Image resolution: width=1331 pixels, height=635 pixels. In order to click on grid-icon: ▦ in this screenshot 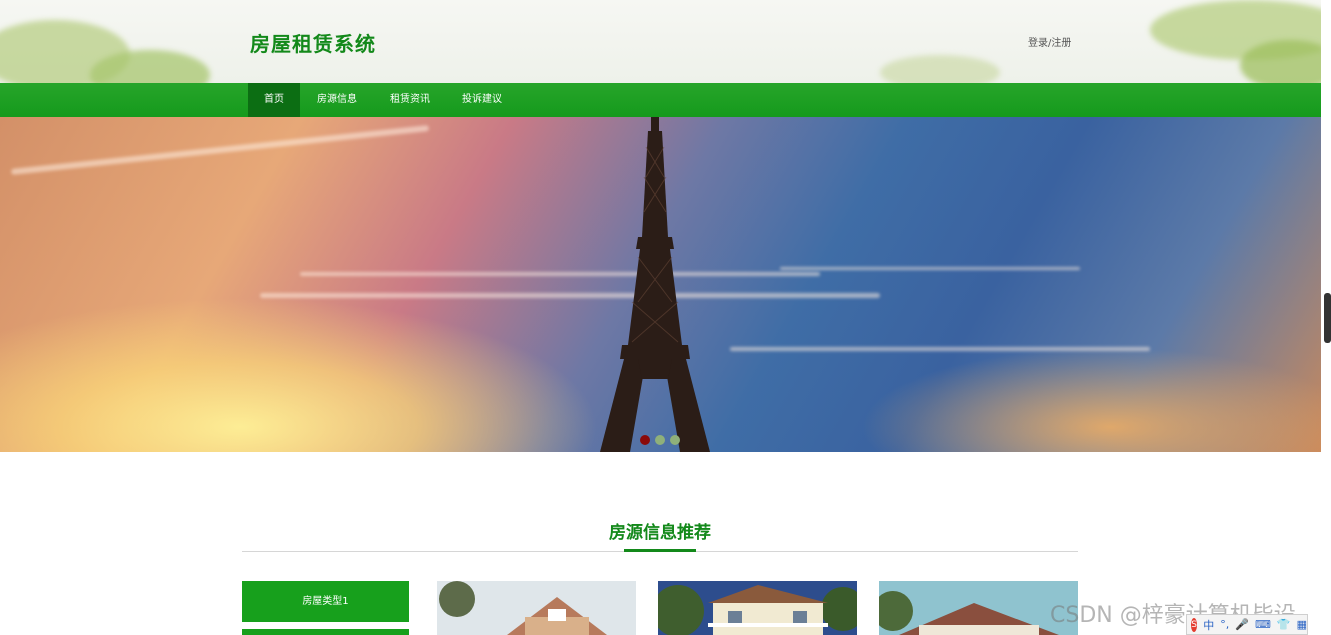, I will do `click(1302, 624)`.